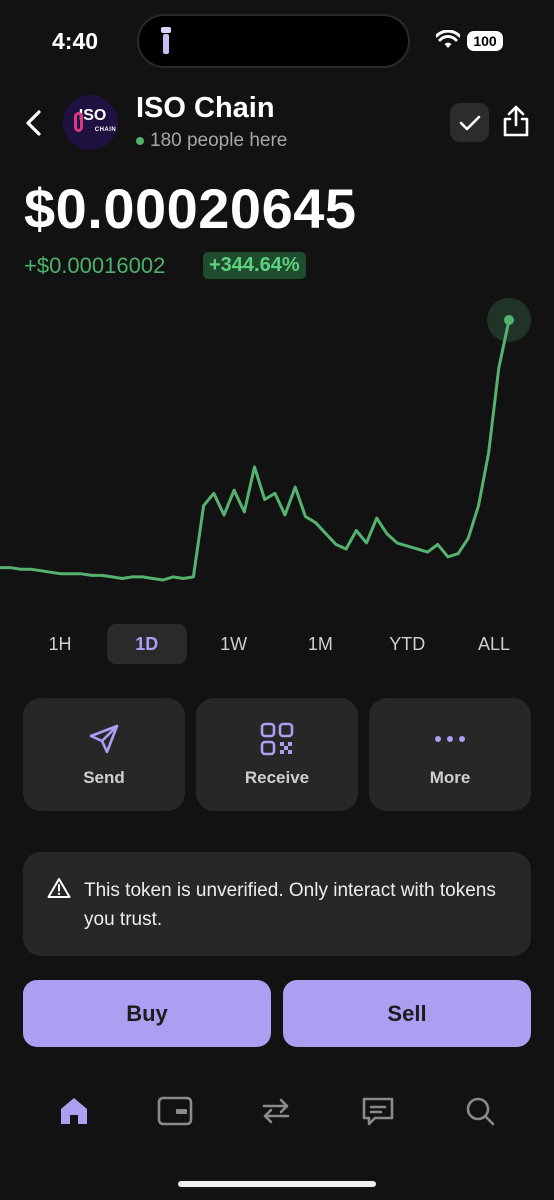 This screenshot has width=554, height=1200. Describe the element at coordinates (78, 122) in the screenshot. I see `token-logo-link-icon` at that location.